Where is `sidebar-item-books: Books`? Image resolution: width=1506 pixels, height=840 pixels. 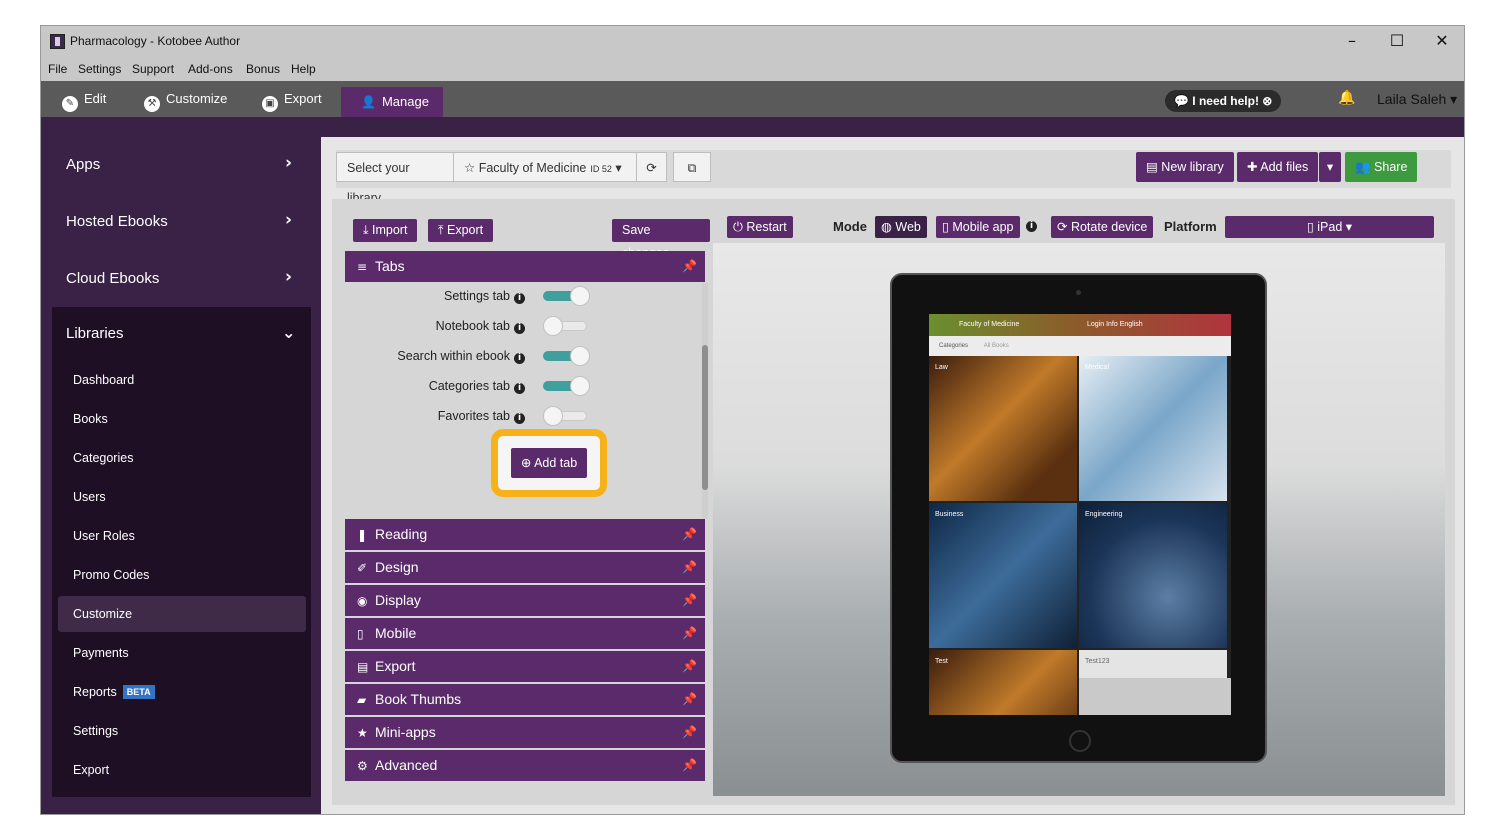 sidebar-item-books: Books is located at coordinates (182, 419).